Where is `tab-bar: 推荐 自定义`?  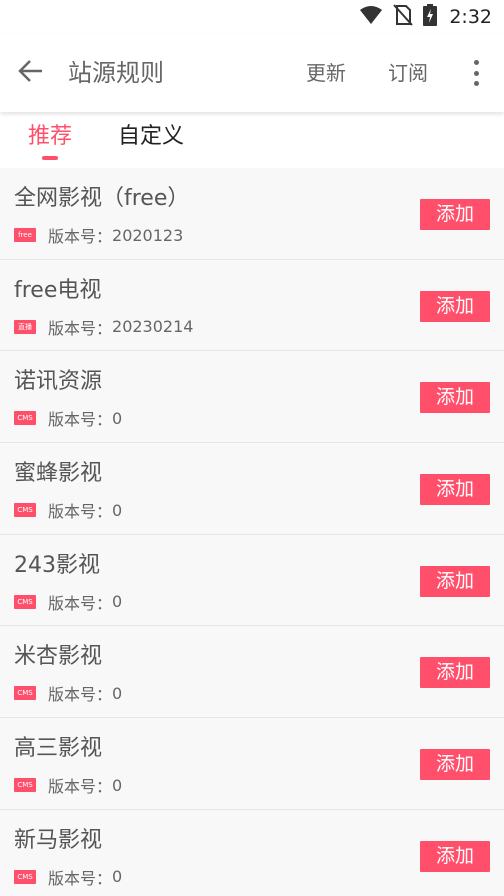
tab-bar: 推荐 自定义 is located at coordinates (252, 140).